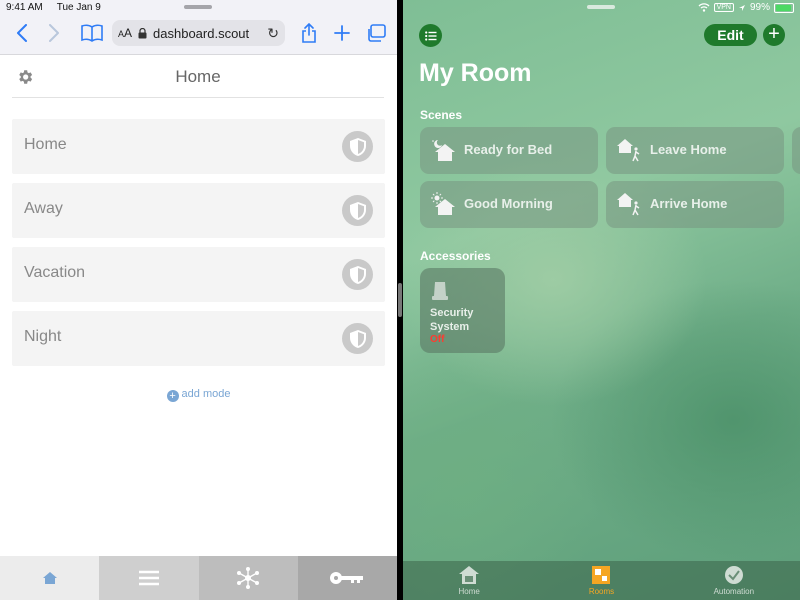 This screenshot has height=600, width=800. I want to click on scene-label: Good Morning, so click(508, 203).